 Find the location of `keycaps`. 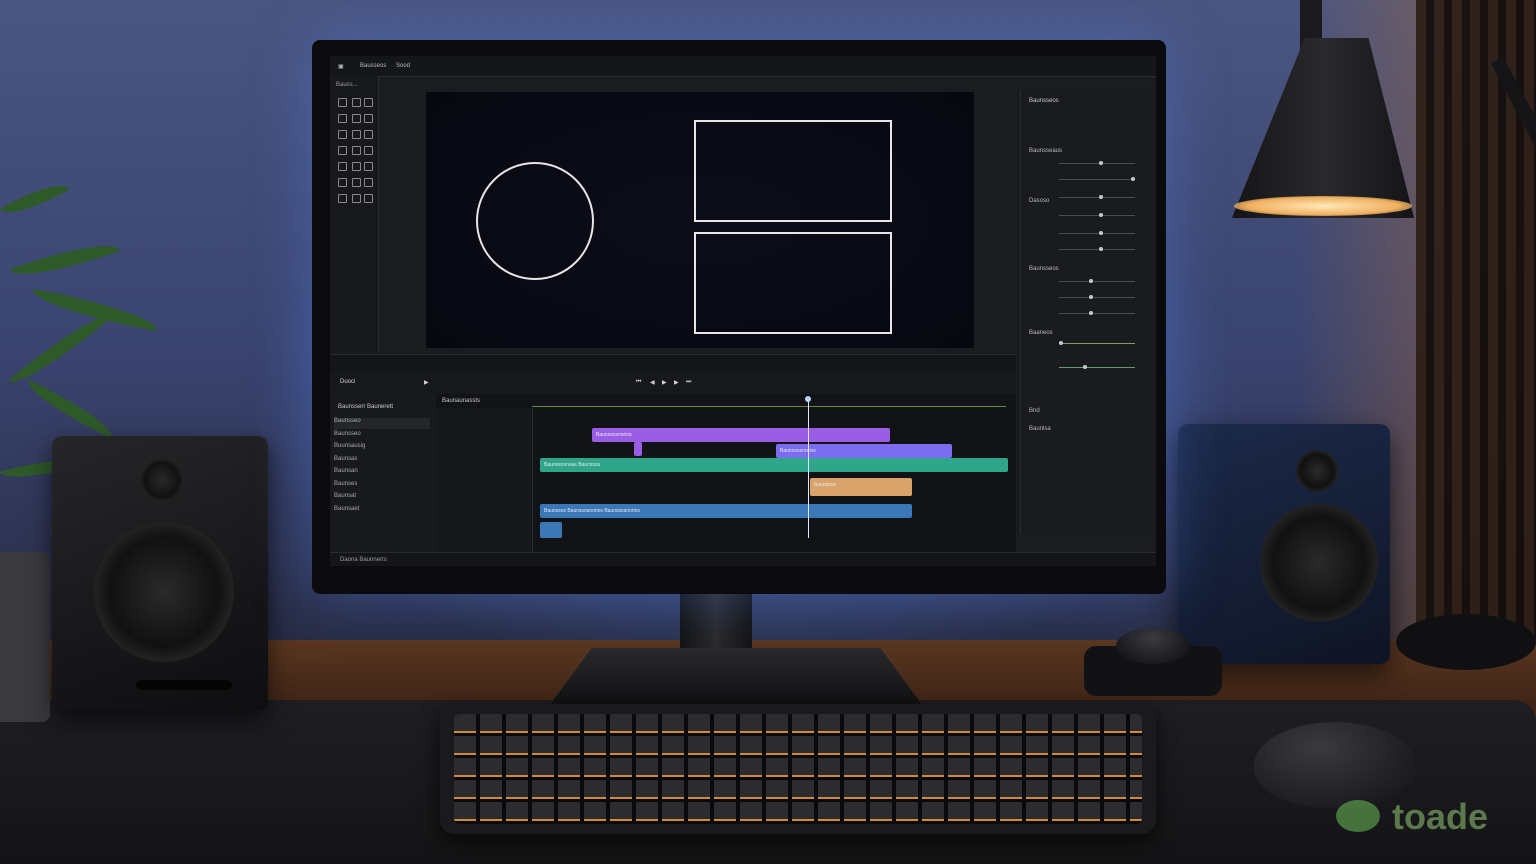

keycaps is located at coordinates (798, 769).